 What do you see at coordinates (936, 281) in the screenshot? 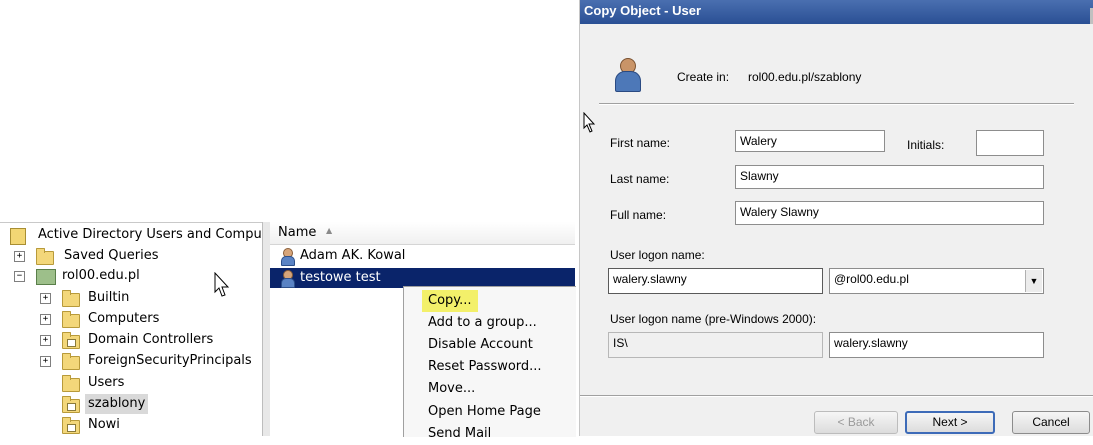
I see `domain-suffix-select: @rol00.edu.pl ▼` at bounding box center [936, 281].